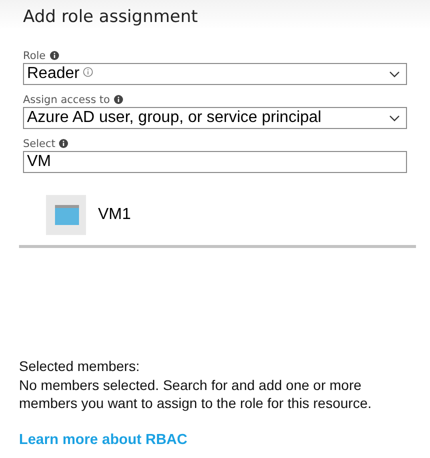 The image size is (430, 458). What do you see at coordinates (215, 74) in the screenshot?
I see `dropdown: Reader` at bounding box center [215, 74].